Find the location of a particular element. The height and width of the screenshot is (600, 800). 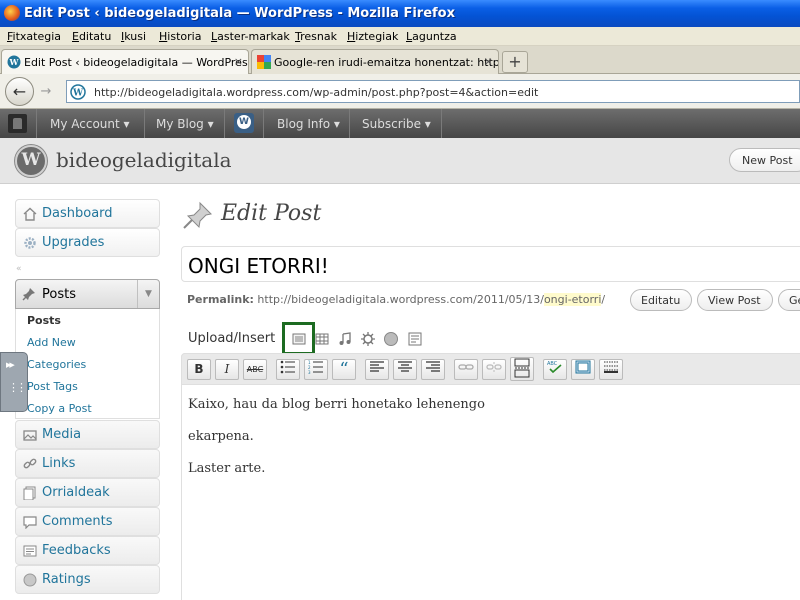

kitchen-sink-button is located at coordinates (611, 369).